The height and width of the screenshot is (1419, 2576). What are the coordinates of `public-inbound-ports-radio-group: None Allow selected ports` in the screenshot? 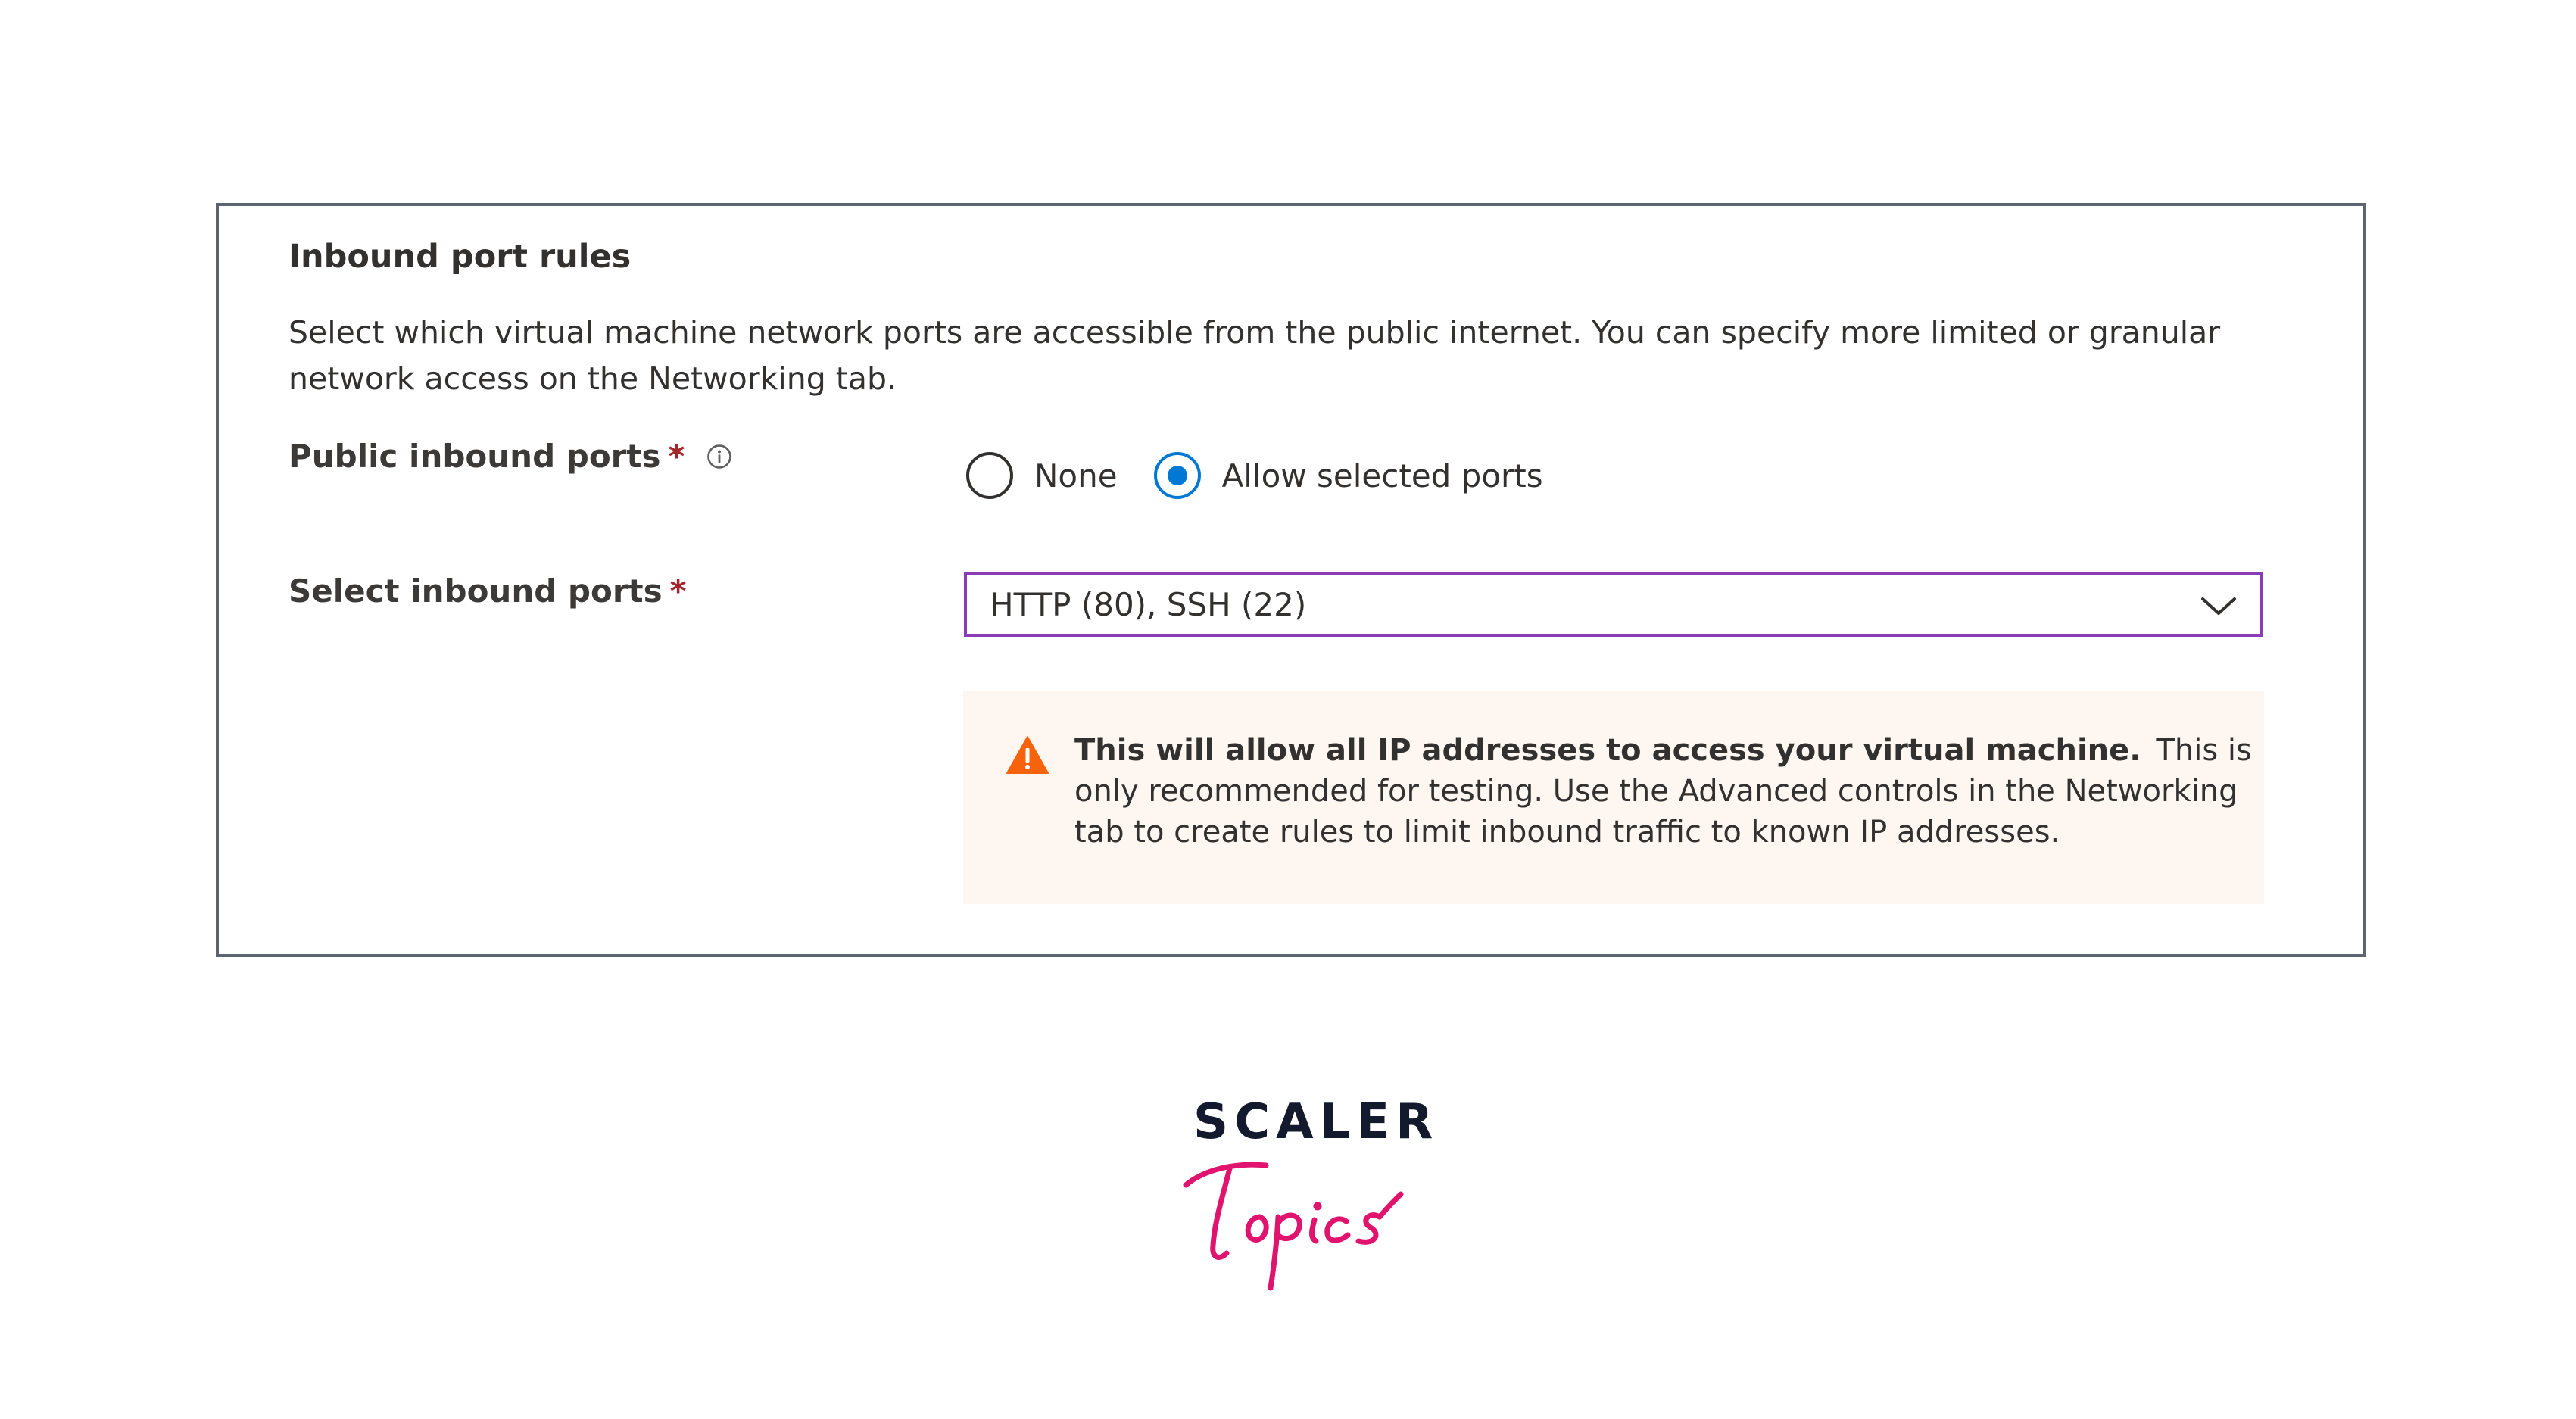 It's located at (1273, 475).